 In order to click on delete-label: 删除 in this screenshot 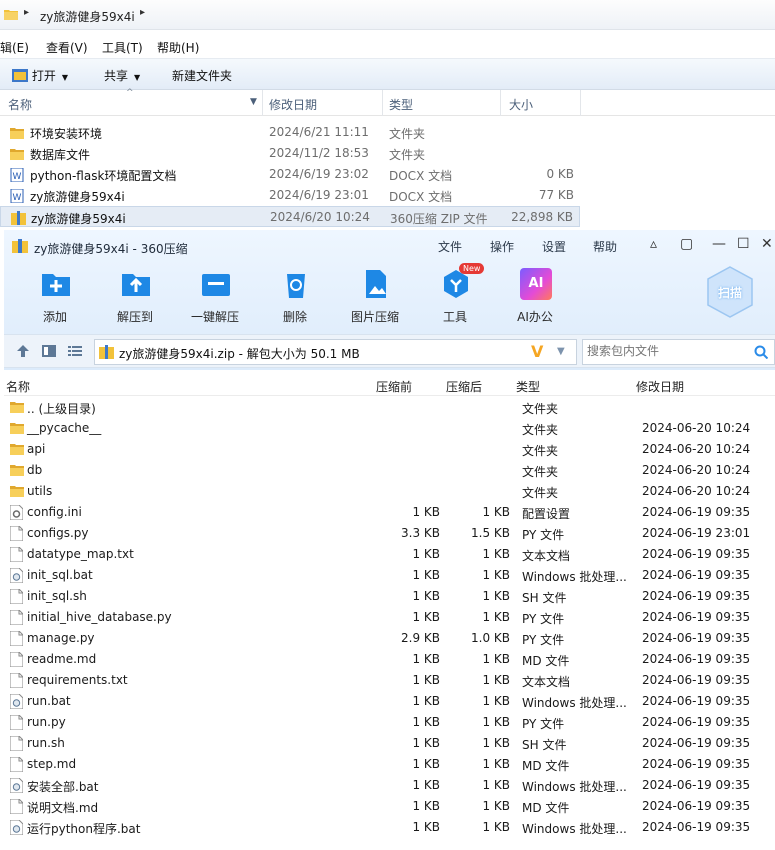, I will do `click(294, 317)`.